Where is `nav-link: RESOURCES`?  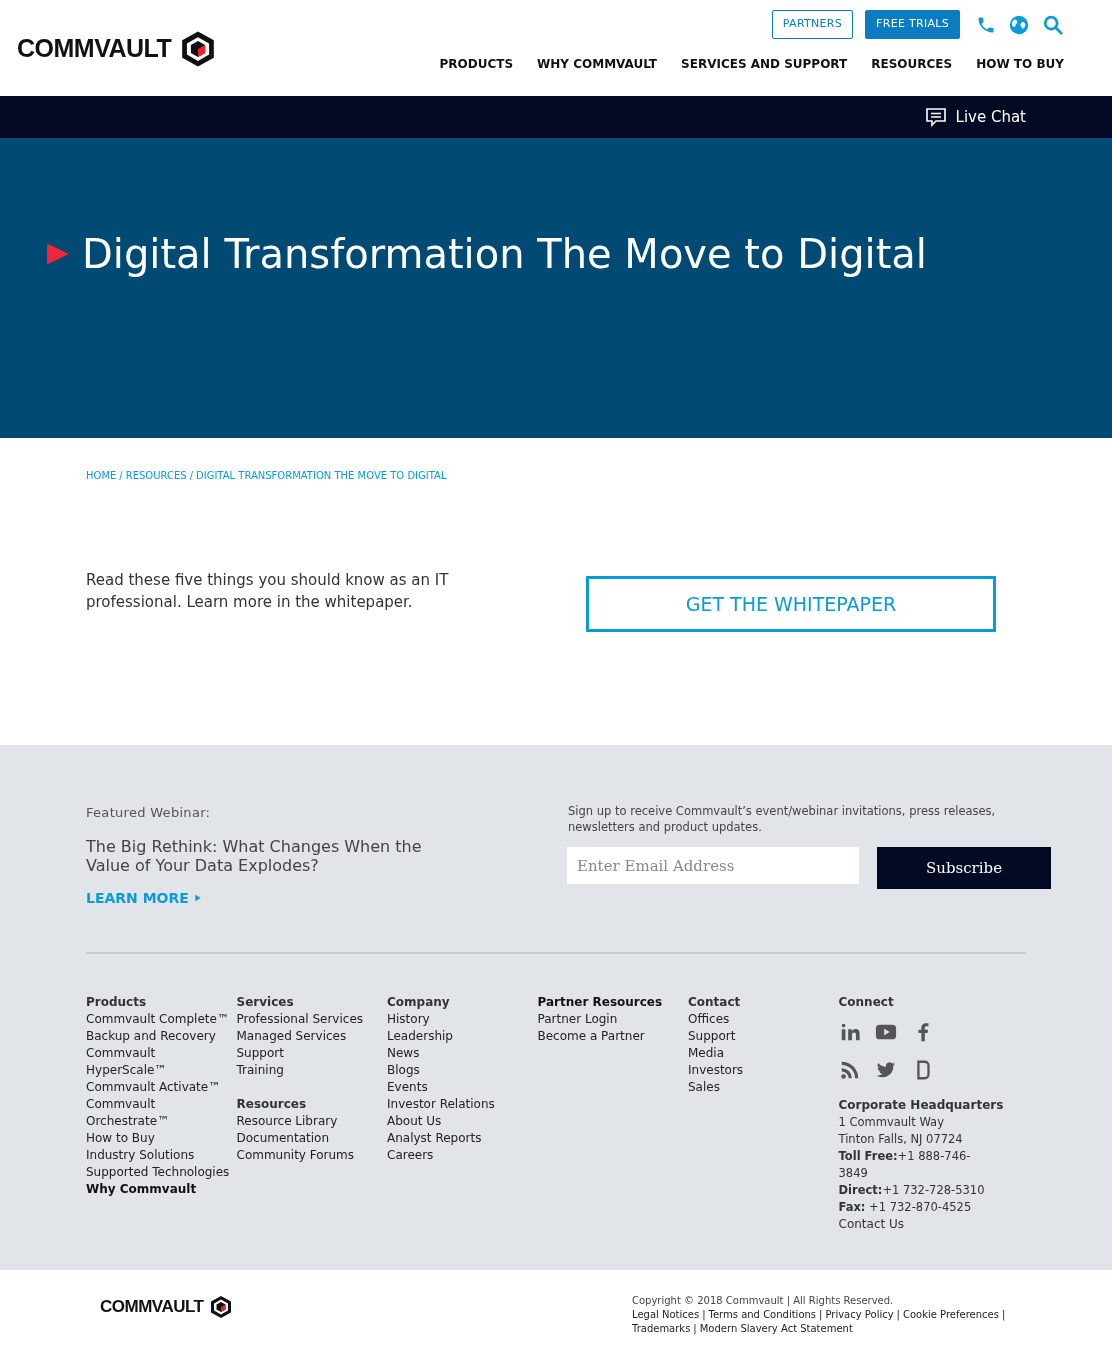
nav-link: RESOURCES is located at coordinates (912, 64).